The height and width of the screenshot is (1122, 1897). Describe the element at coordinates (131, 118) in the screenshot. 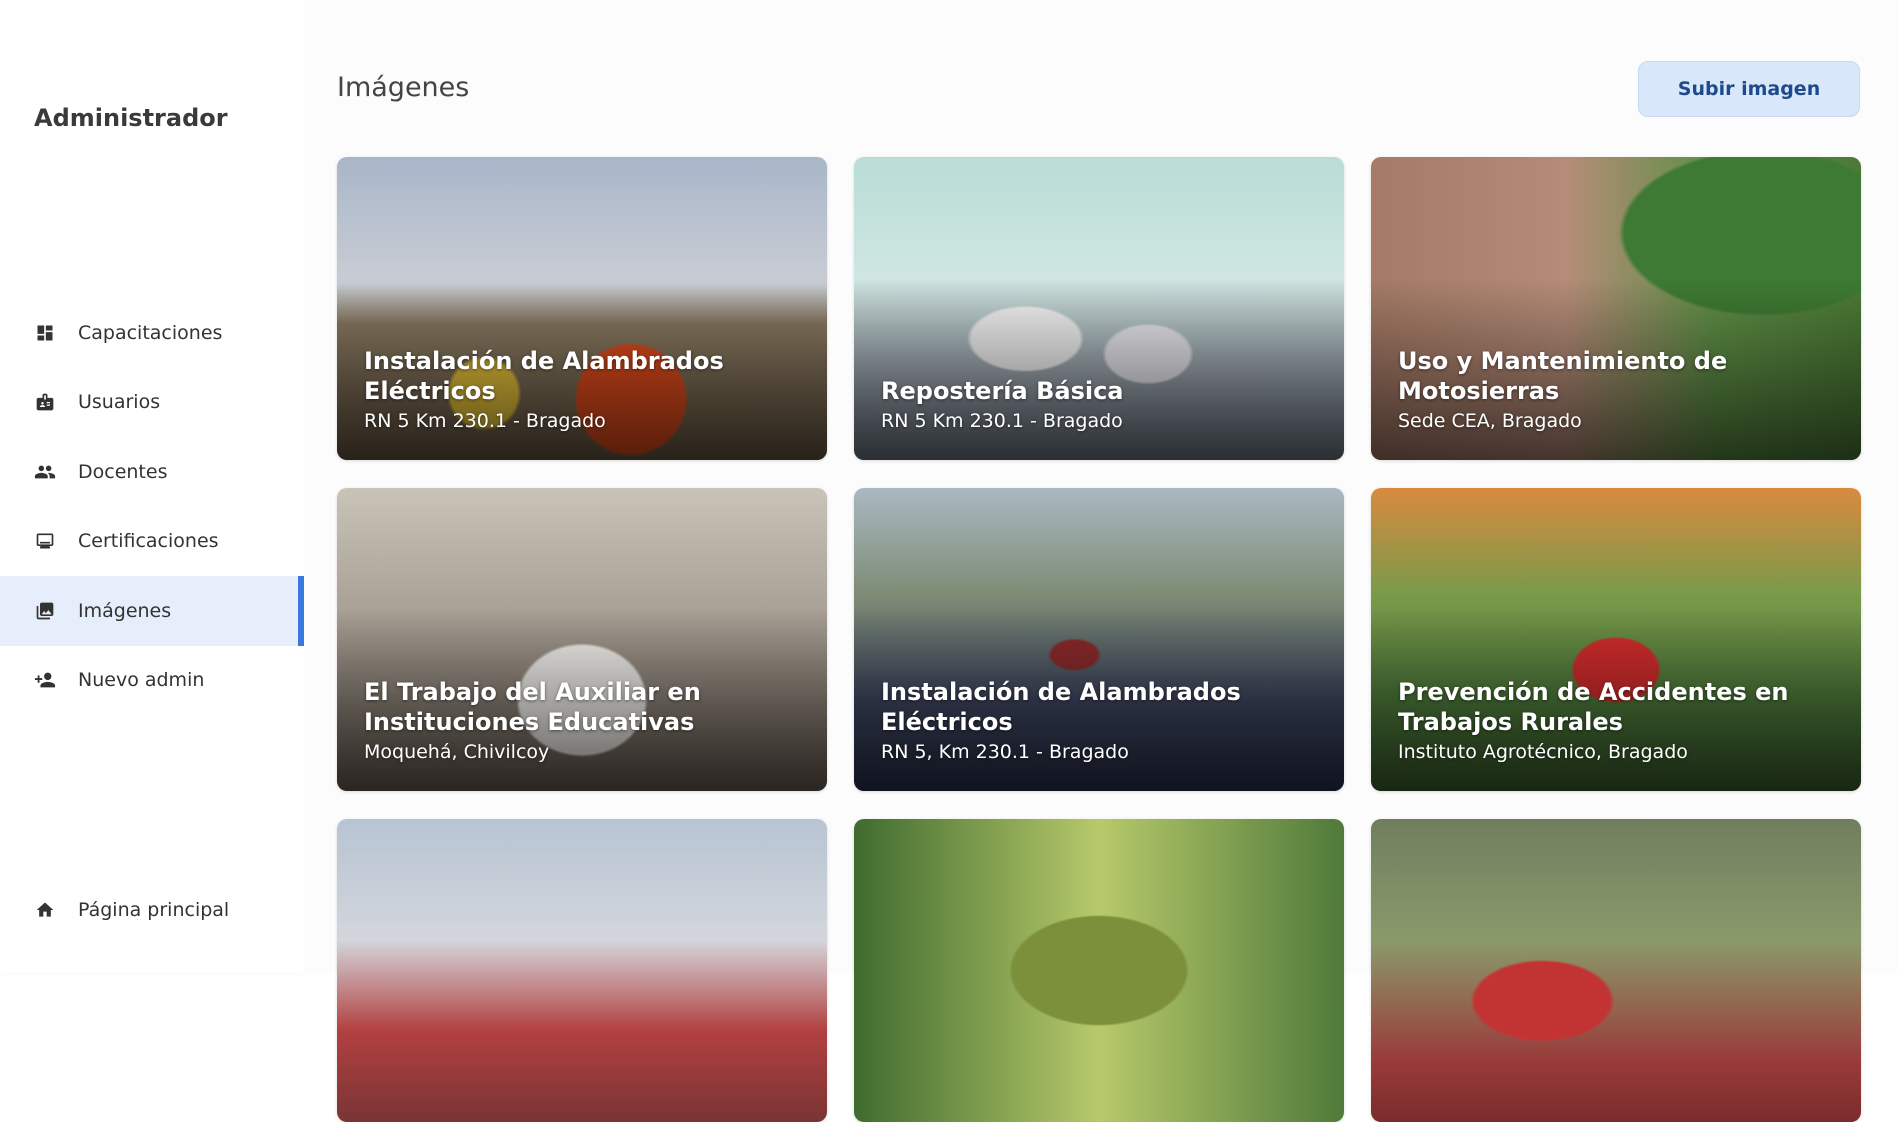

I see `brand-title: Administrador` at that location.